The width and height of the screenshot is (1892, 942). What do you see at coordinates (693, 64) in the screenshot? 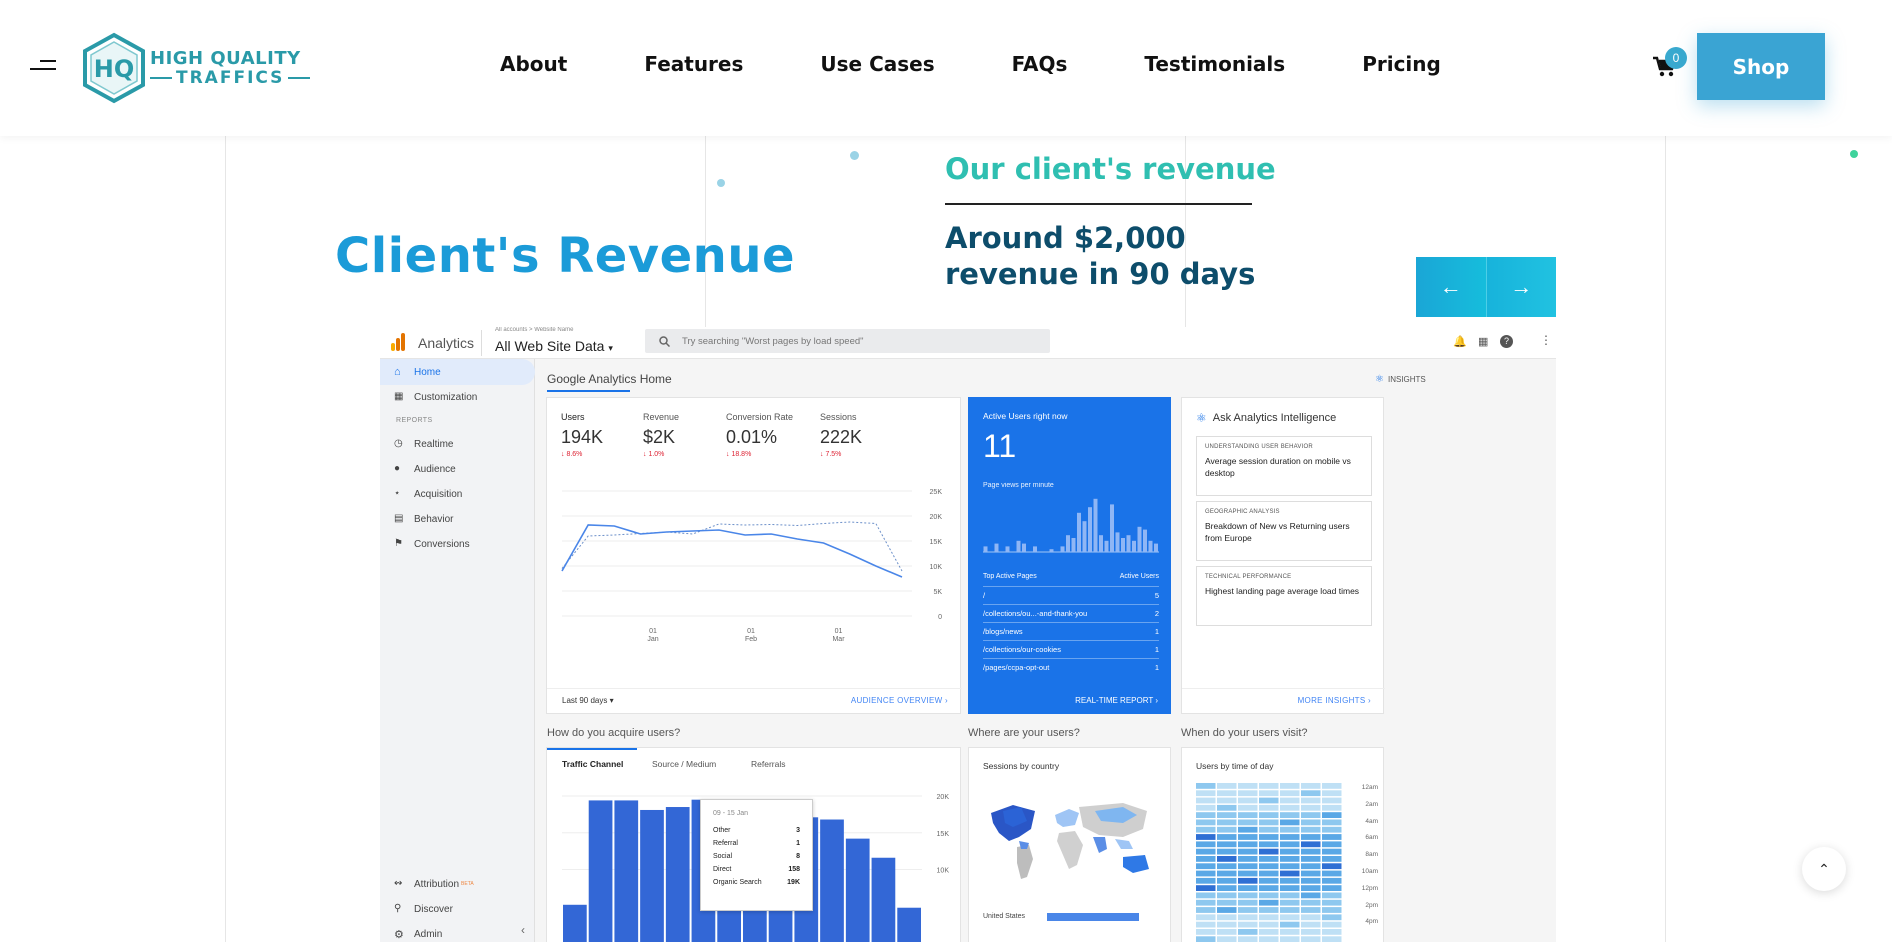
I see `nav-features: Features` at bounding box center [693, 64].